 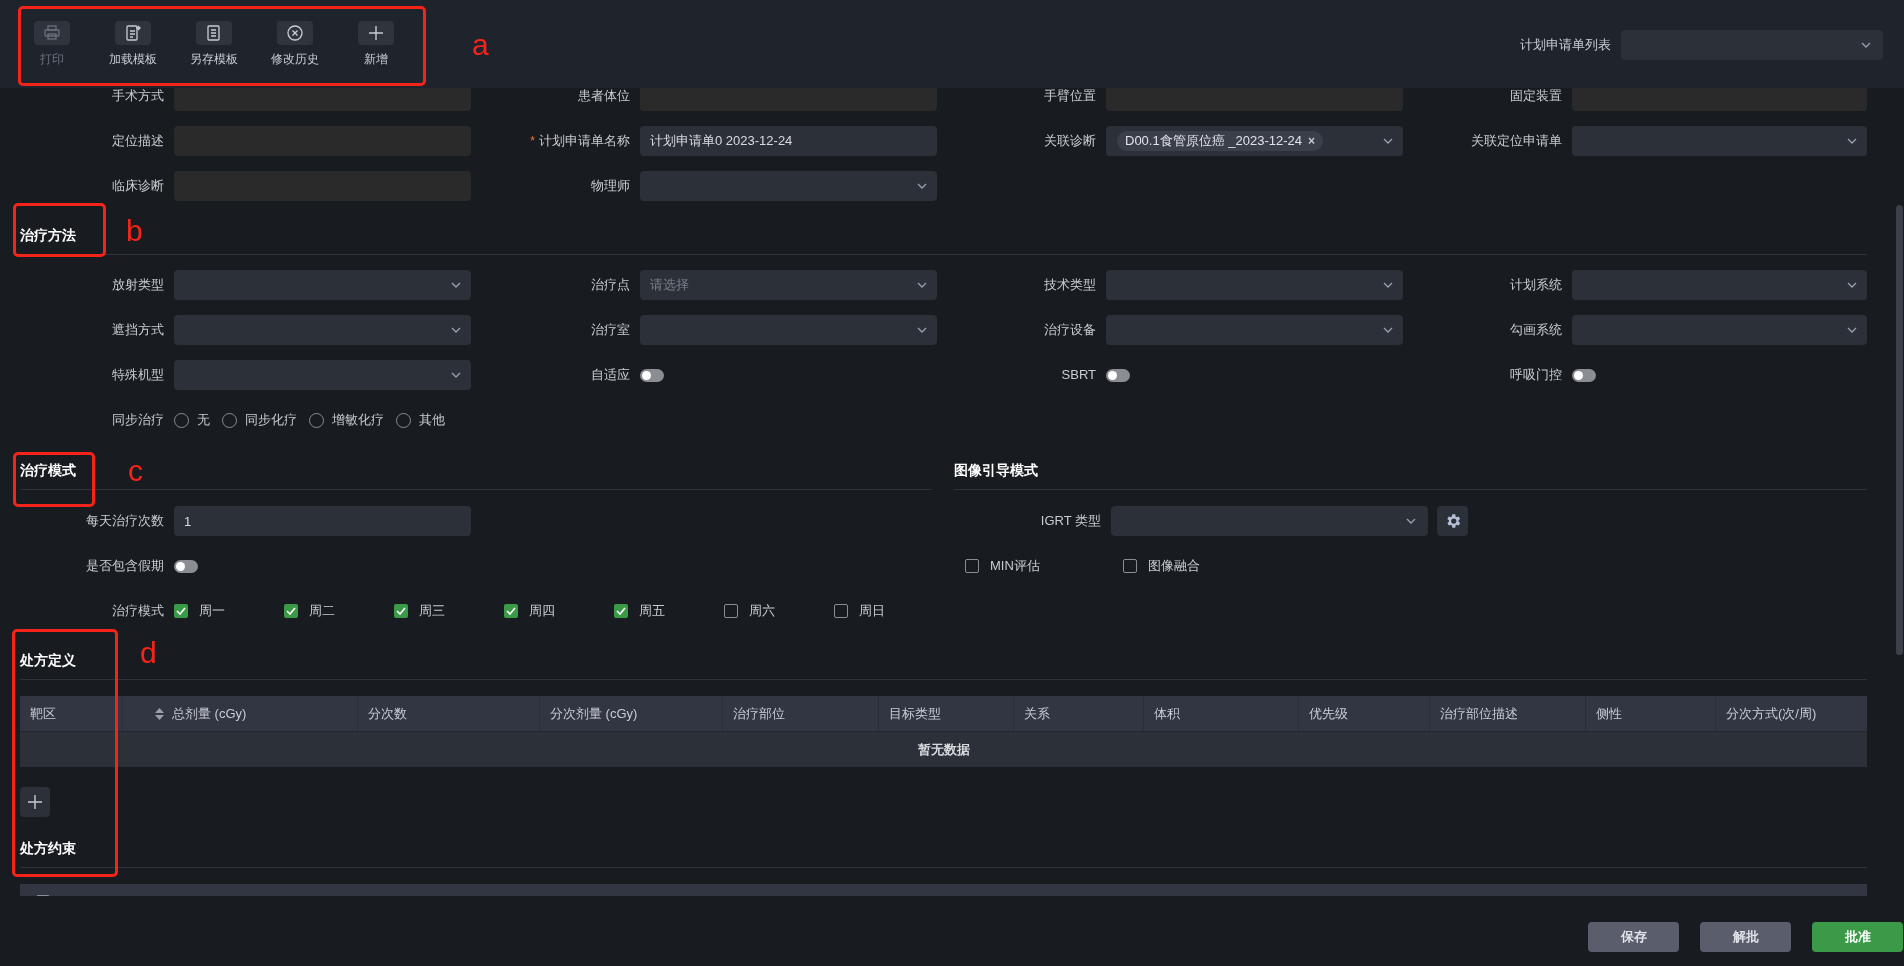 I want to click on column-header: 关系, so click(x=1037, y=713).